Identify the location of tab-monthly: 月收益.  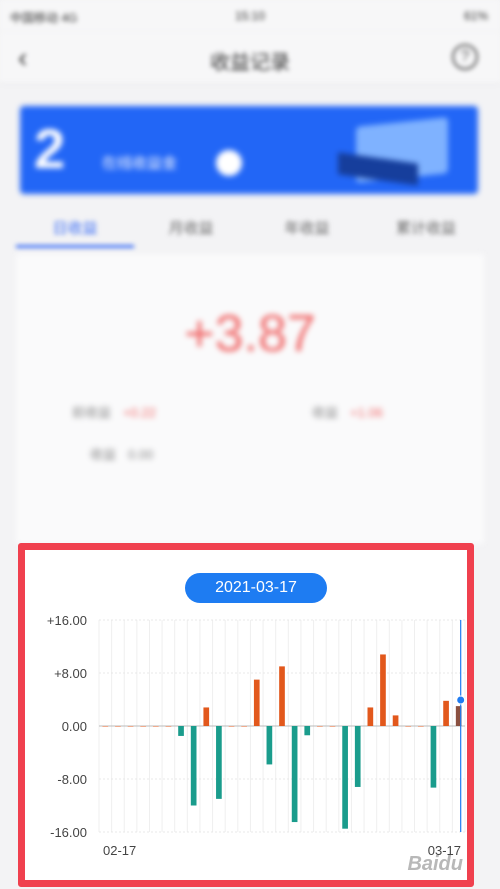
(191, 227).